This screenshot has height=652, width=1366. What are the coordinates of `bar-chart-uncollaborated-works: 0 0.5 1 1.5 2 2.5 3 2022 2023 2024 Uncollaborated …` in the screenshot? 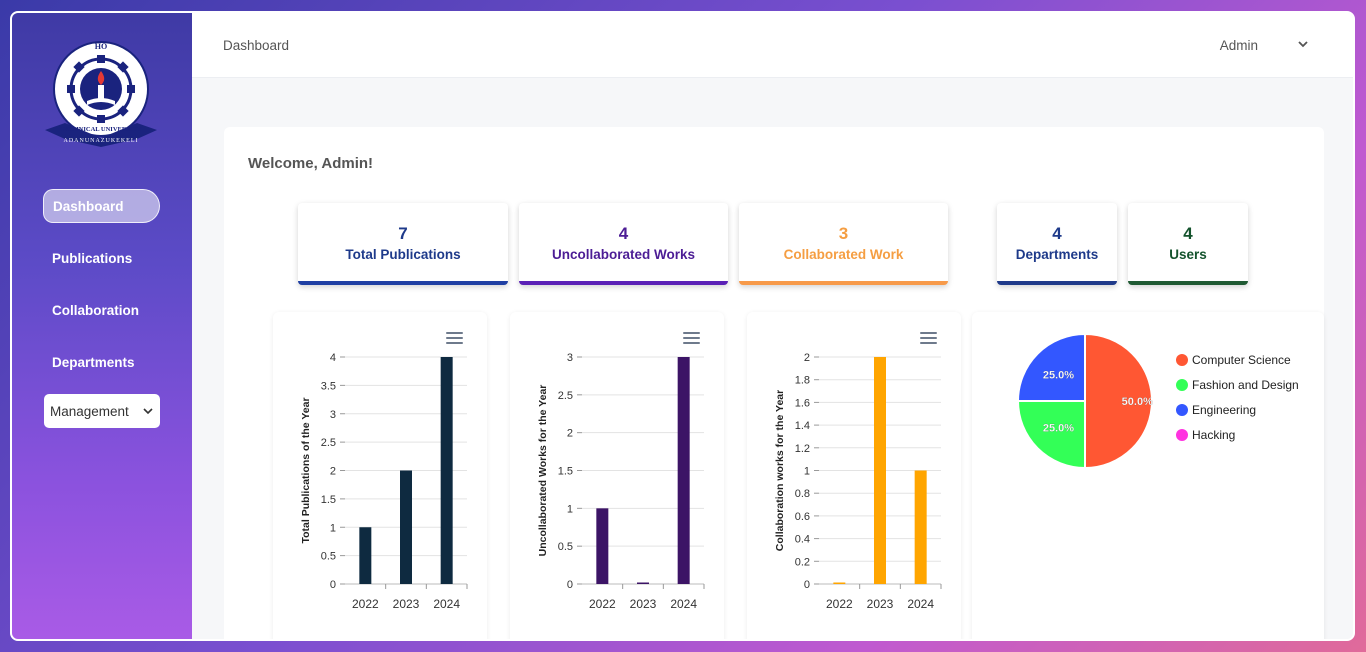 It's located at (621, 481).